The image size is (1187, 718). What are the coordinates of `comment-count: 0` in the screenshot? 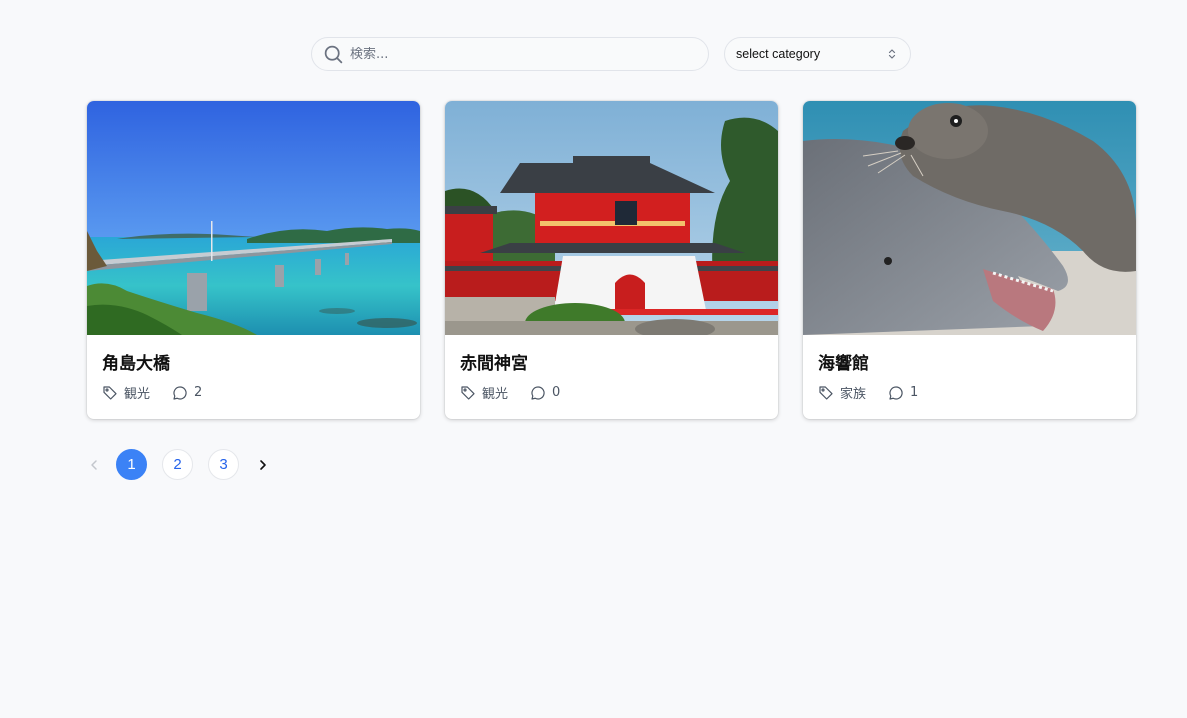 It's located at (545, 393).